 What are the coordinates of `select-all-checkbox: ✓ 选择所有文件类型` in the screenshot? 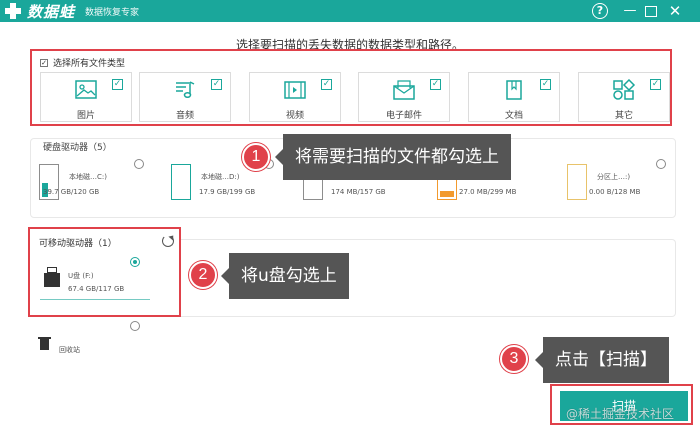 It's located at (82, 62).